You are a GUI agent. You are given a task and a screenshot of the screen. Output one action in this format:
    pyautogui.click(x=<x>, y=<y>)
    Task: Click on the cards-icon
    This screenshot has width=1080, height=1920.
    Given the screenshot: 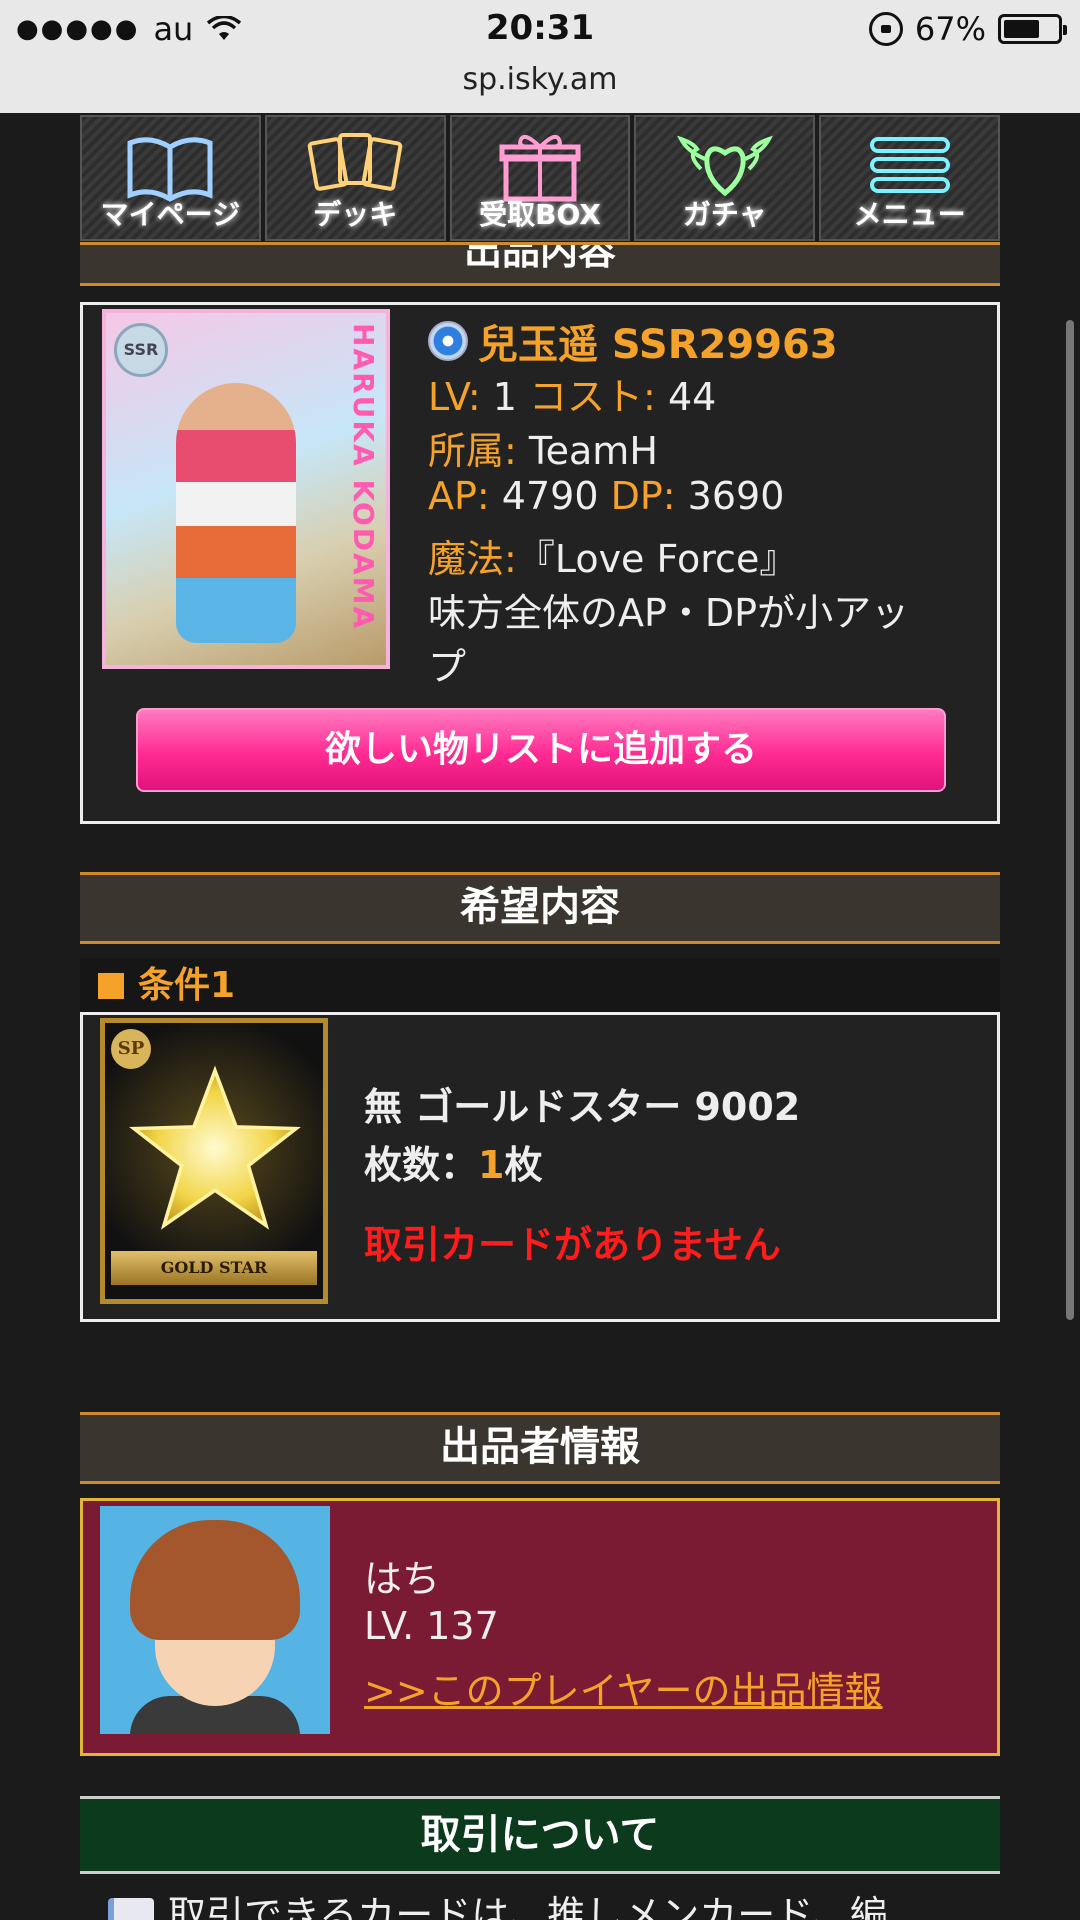 What is the action you would take?
    pyautogui.click(x=355, y=162)
    